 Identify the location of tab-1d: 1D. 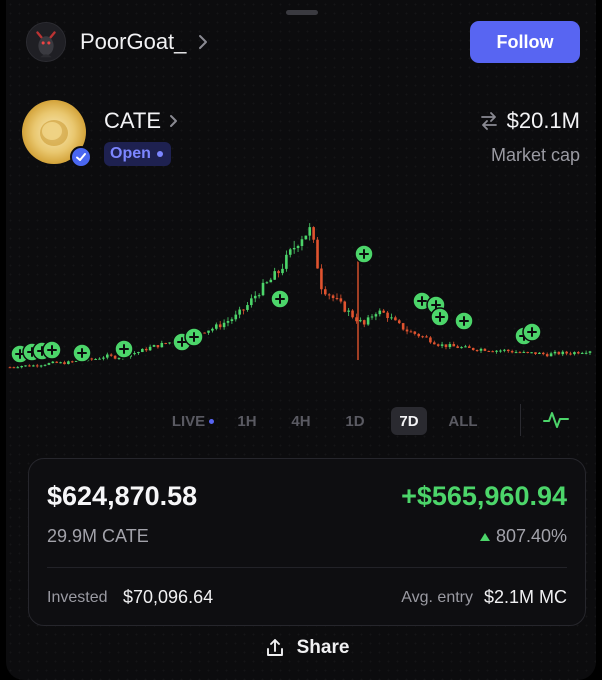
(355, 421).